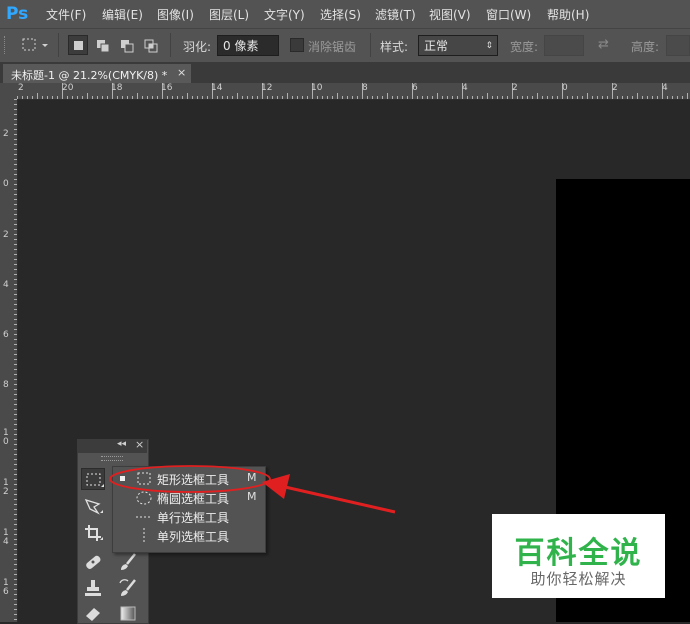  What do you see at coordinates (340, 499) in the screenshot?
I see `annotation-arrow-shaft` at bounding box center [340, 499].